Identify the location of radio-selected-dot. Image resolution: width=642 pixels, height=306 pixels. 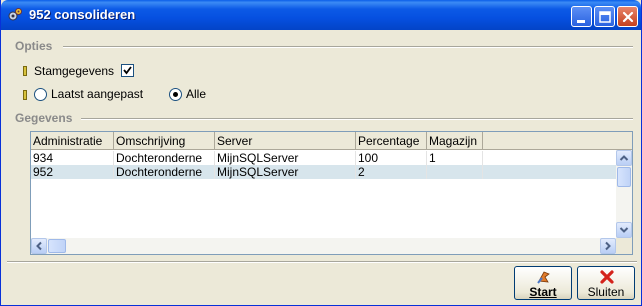
(175, 94).